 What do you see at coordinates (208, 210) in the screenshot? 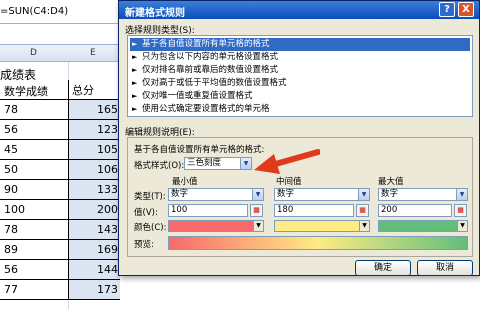
I see `min-value-input: 100` at bounding box center [208, 210].